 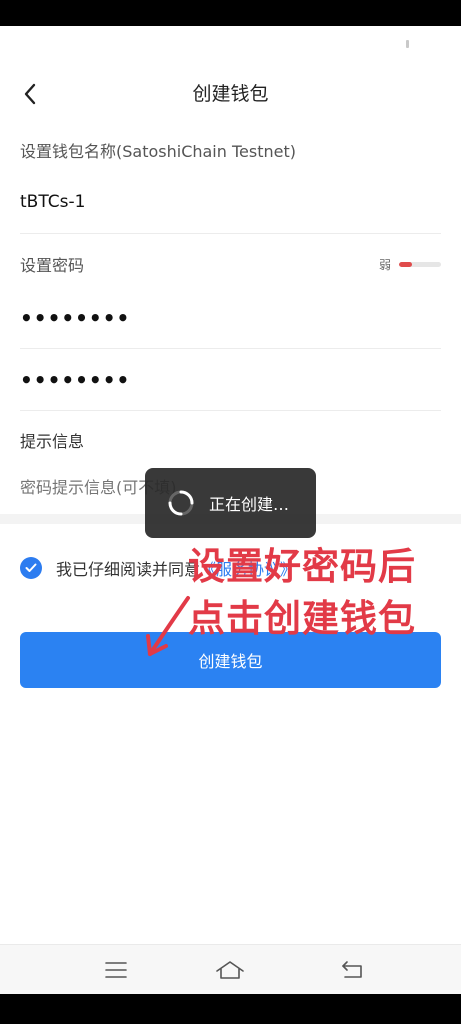 I want to click on annotation-line-2: 点击创建钱包, so click(x=302, y=618).